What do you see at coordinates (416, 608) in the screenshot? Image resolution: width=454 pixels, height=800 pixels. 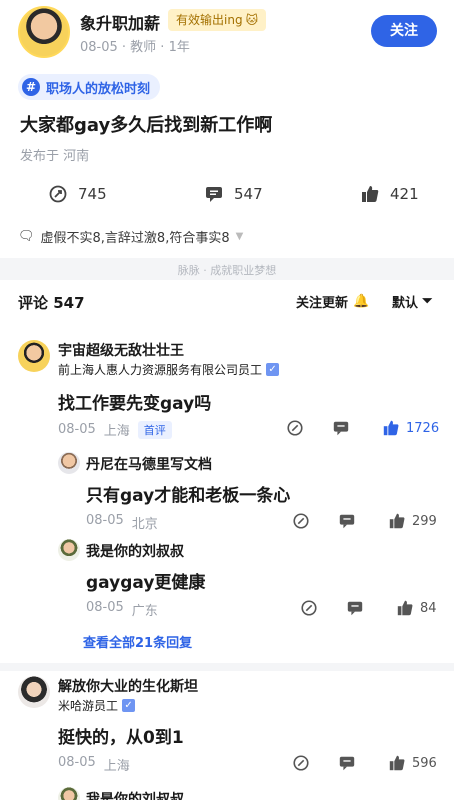 I see `like-button: 84` at bounding box center [416, 608].